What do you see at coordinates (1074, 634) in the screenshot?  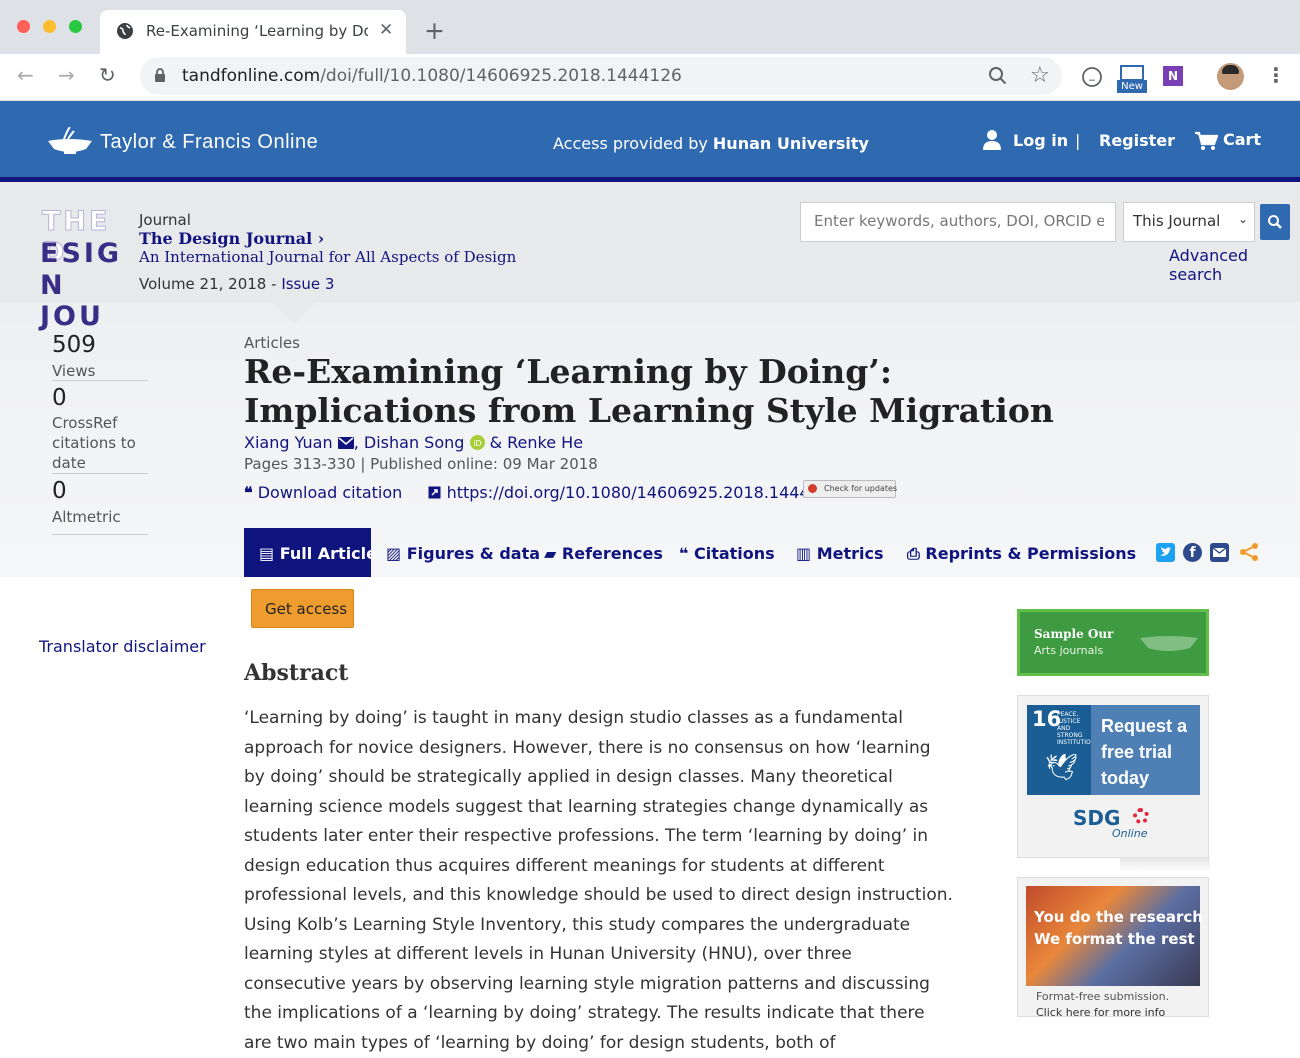 I see `ad1-line1: Sample Our` at bounding box center [1074, 634].